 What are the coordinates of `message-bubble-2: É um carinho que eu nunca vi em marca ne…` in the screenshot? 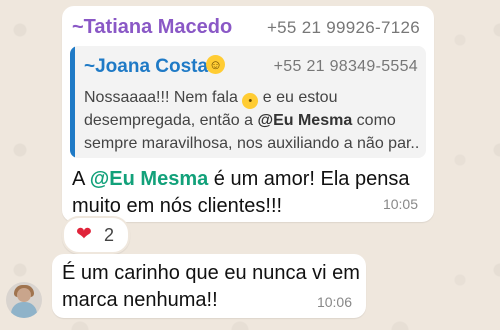 It's located at (209, 286).